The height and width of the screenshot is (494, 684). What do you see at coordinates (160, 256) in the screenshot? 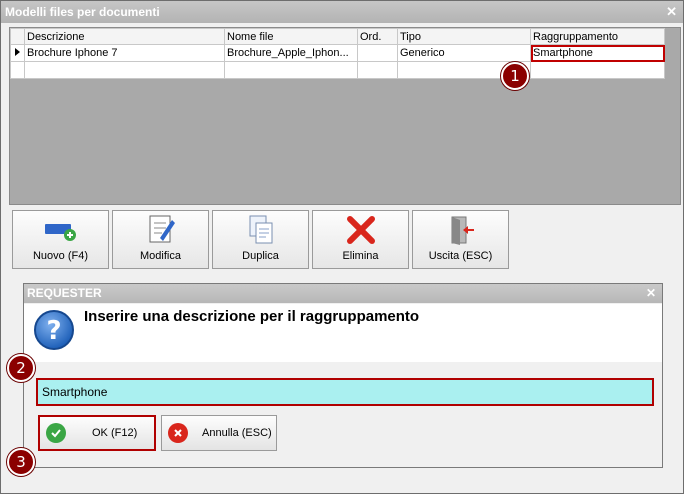
I see `modifica-label: Modifica` at bounding box center [160, 256].